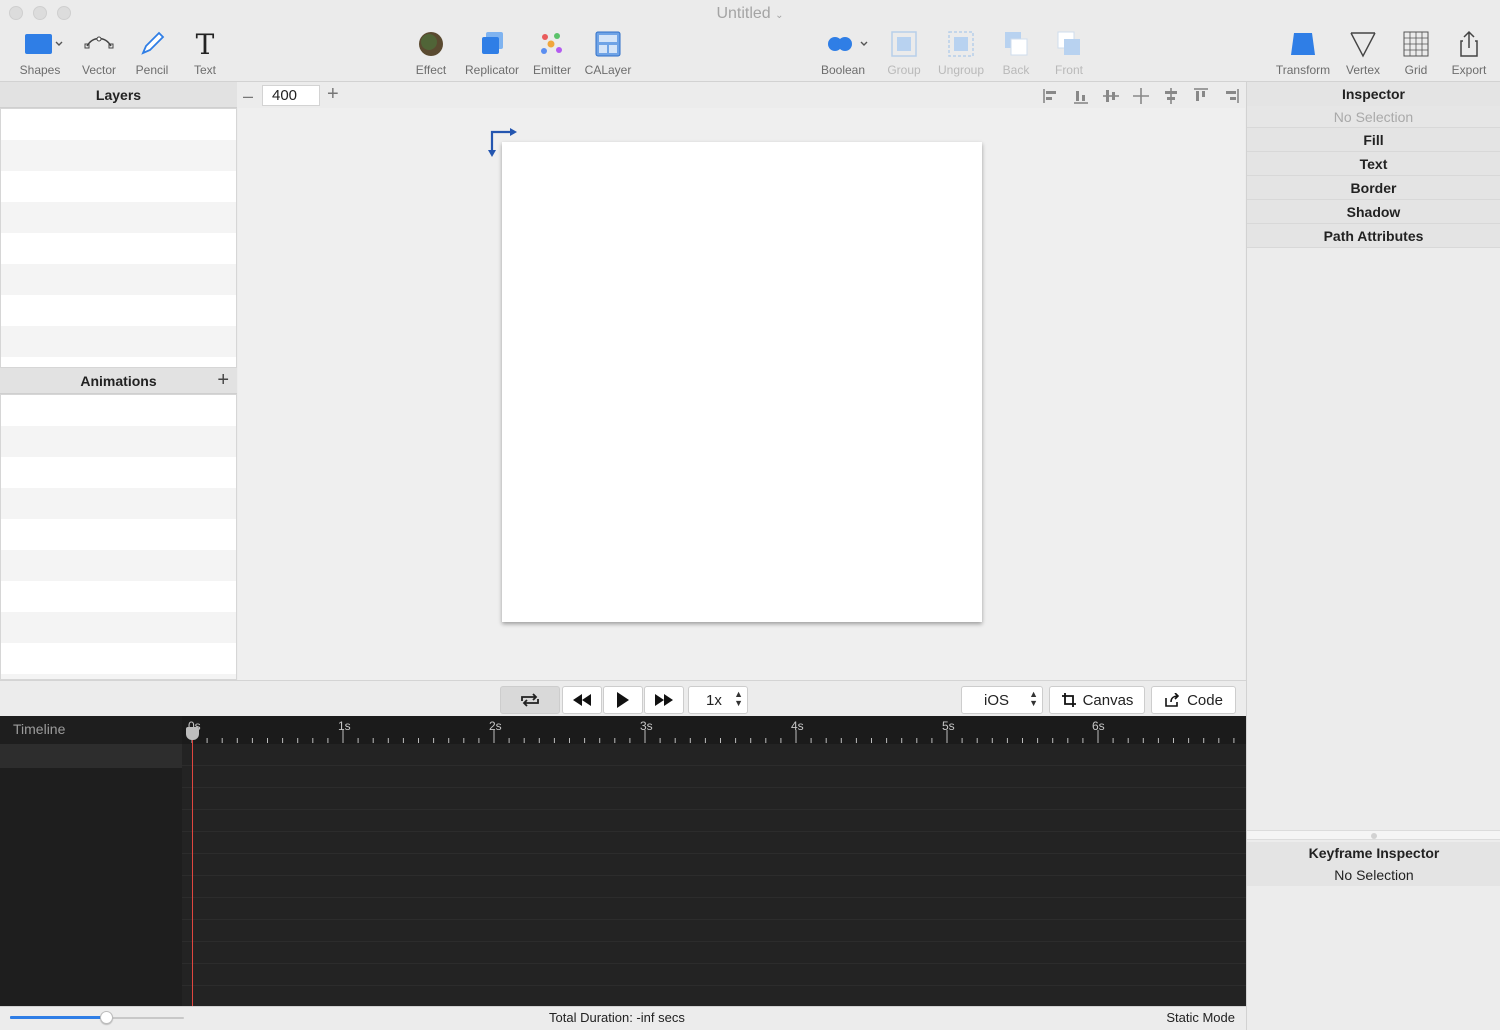 The image size is (1500, 1030). I want to click on loop-icon, so click(530, 700).